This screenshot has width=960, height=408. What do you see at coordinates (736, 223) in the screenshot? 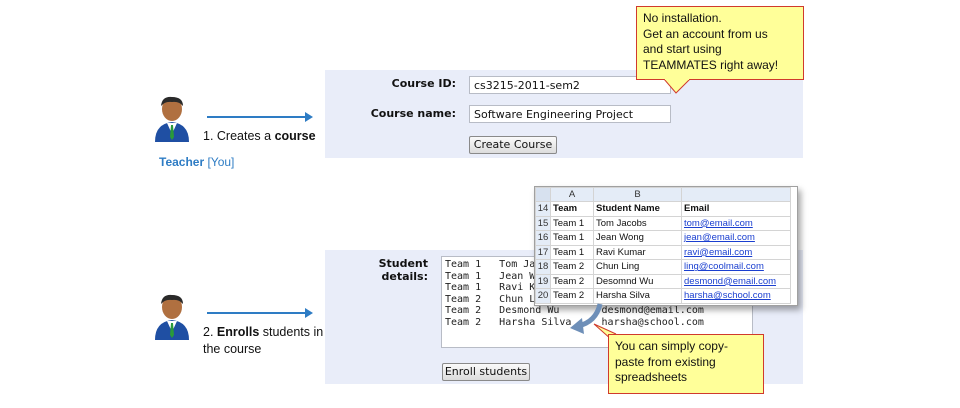
I see `cell-email: tom@email.com` at bounding box center [736, 223].